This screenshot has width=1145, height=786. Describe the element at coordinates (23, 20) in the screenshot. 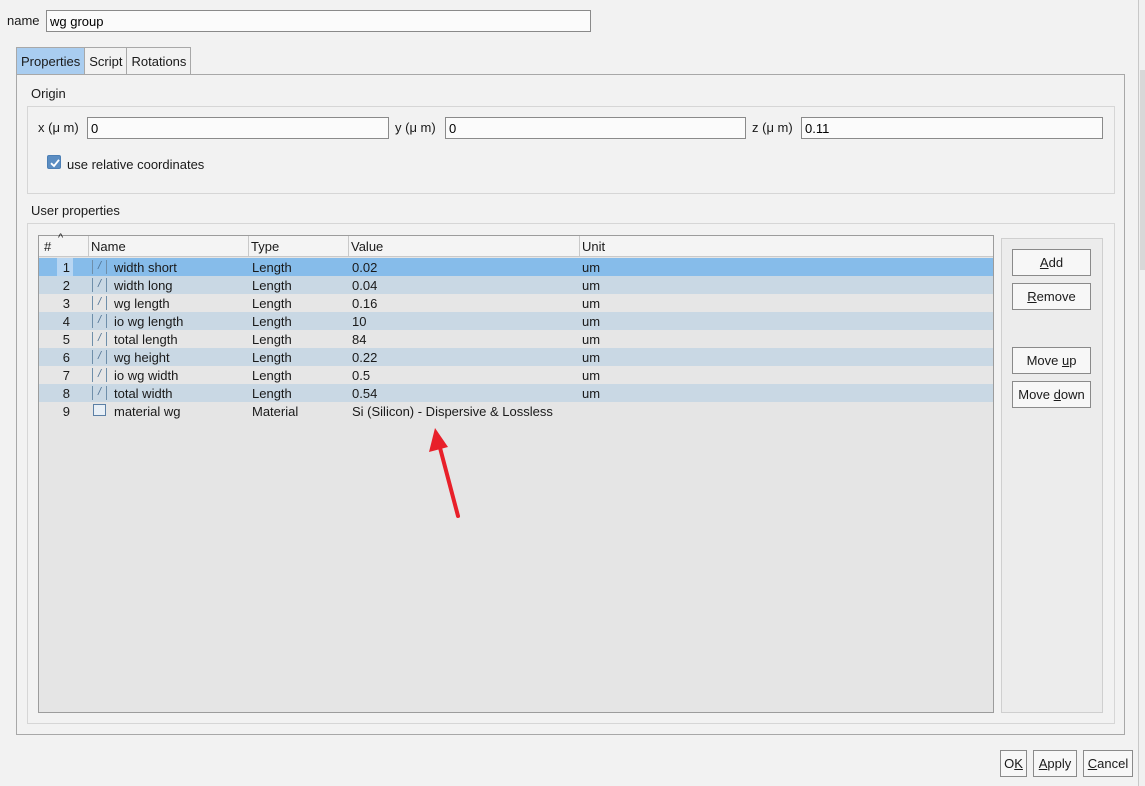

I see `name-label: name` at that location.